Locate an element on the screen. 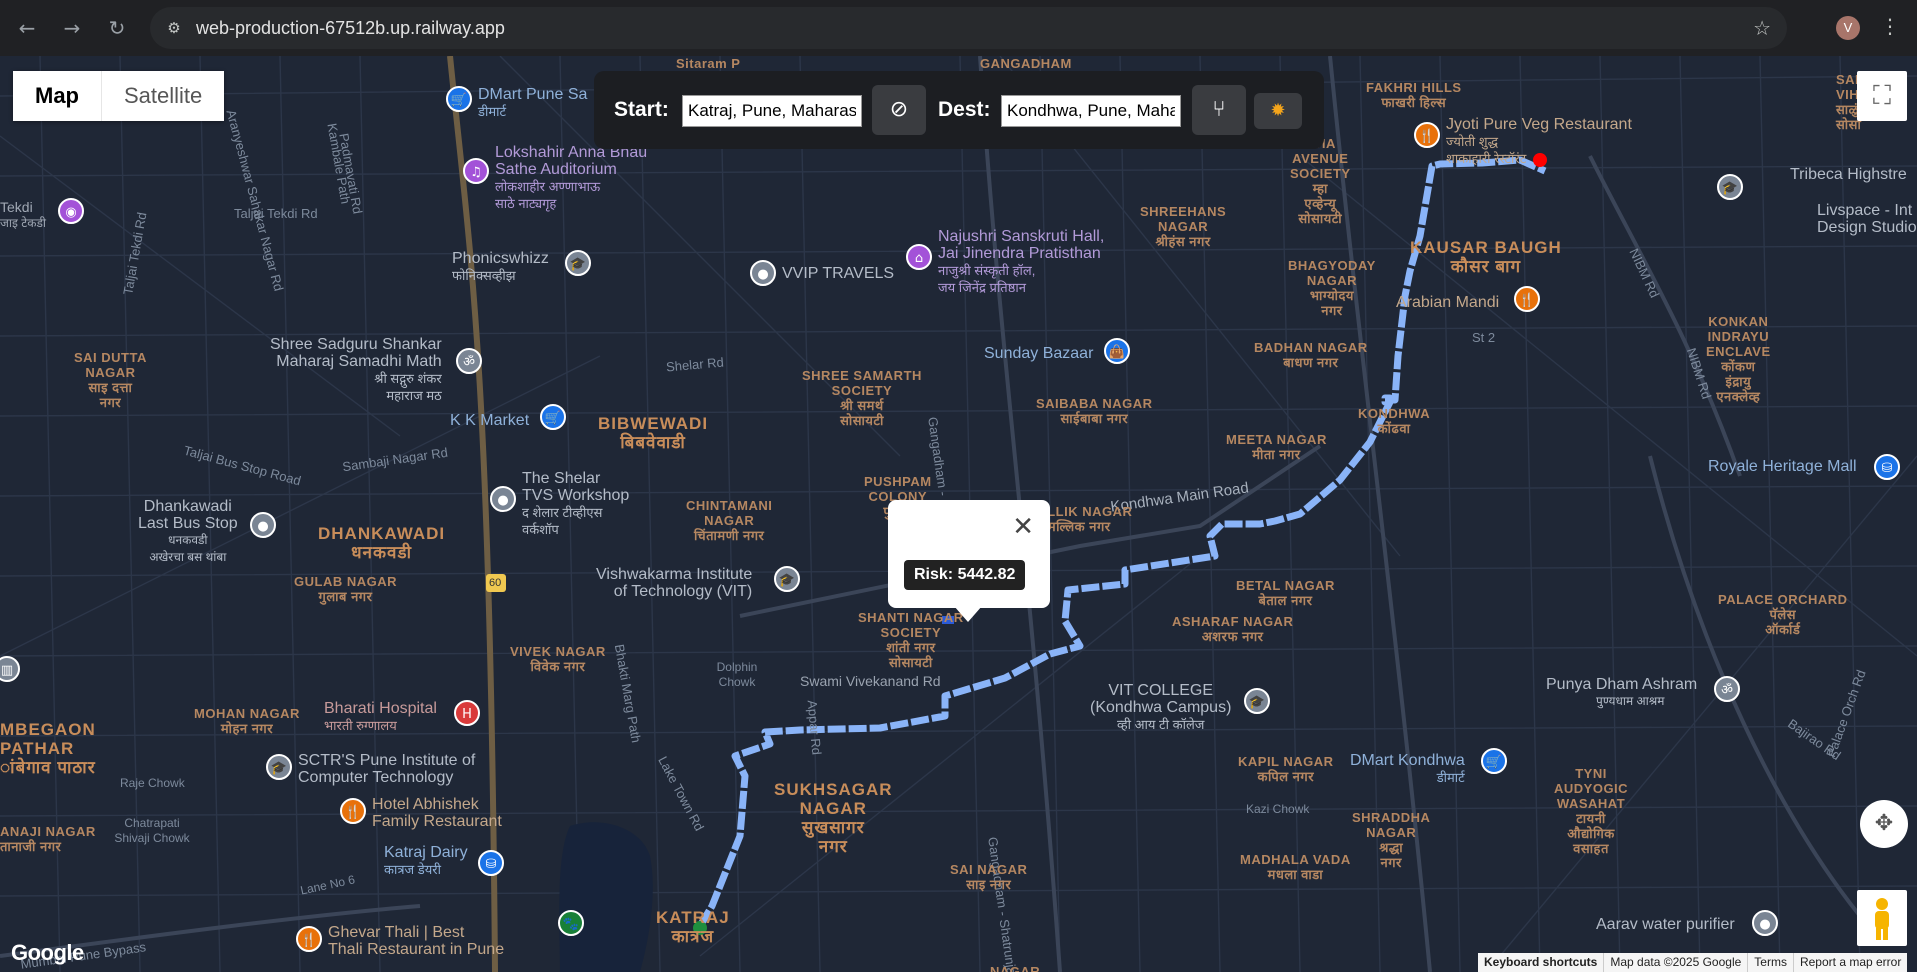 This screenshot has height=972, width=1917. poi-tribeca: Tribeca Highstre is located at coordinates (1848, 174).